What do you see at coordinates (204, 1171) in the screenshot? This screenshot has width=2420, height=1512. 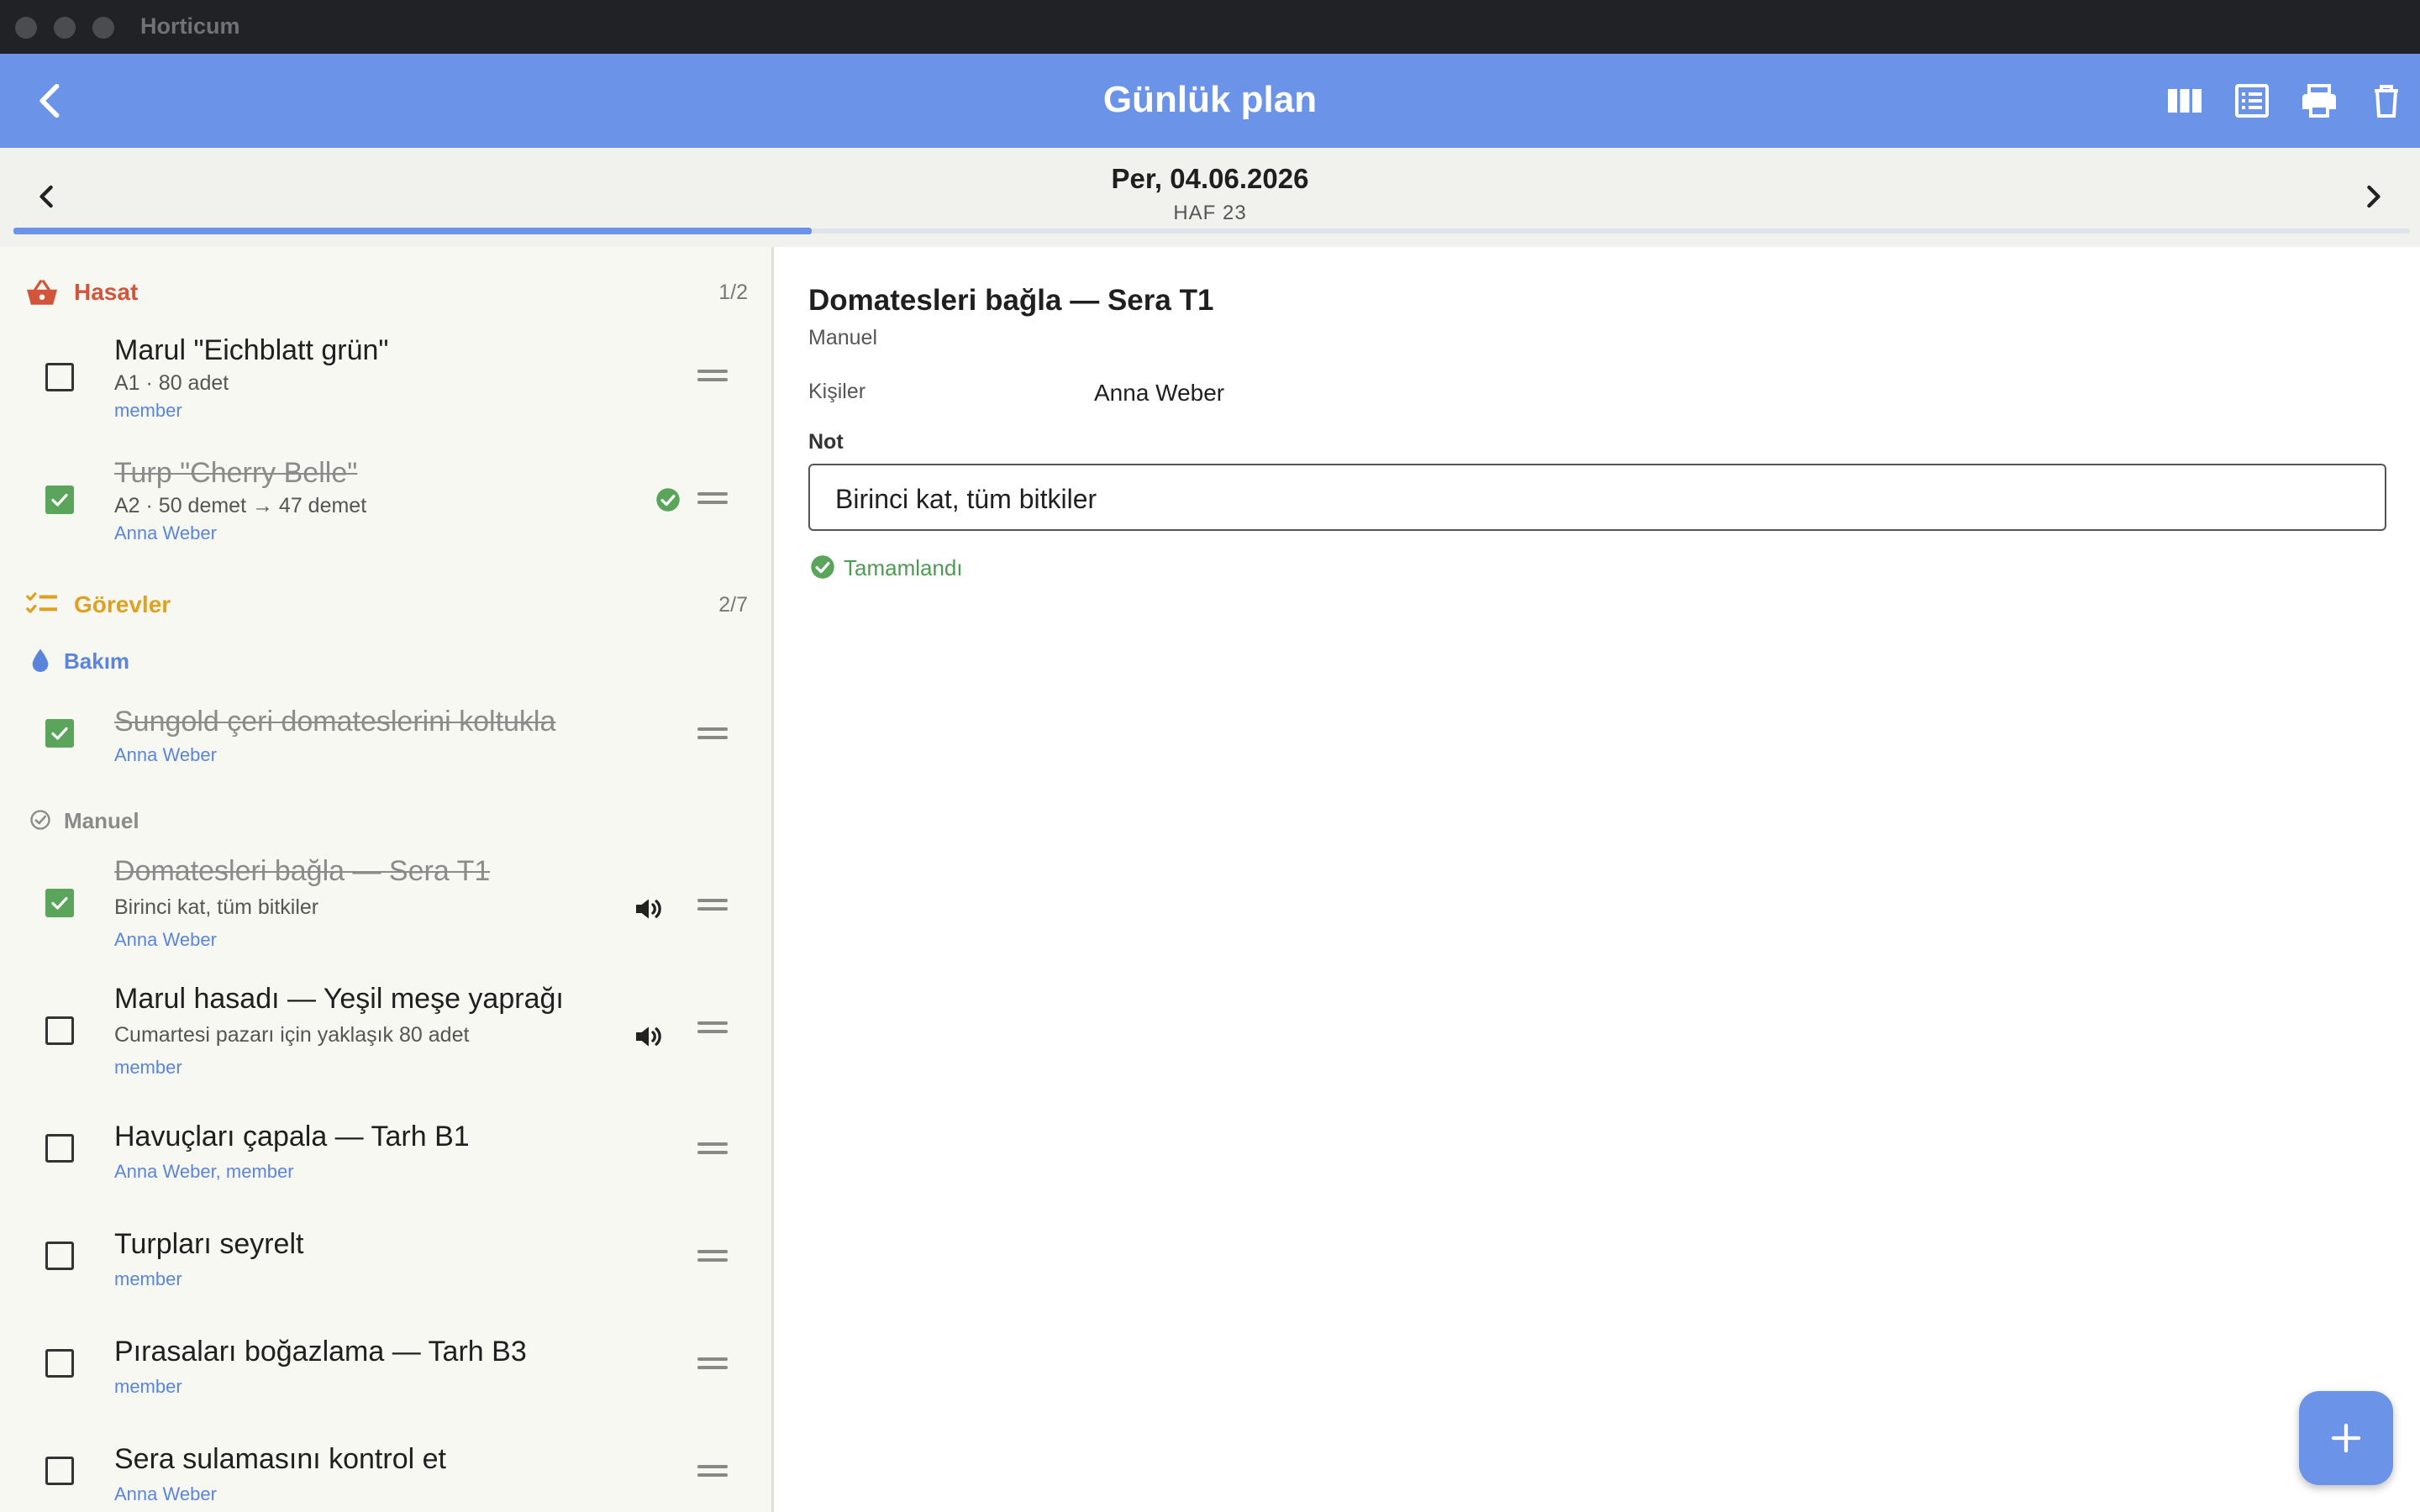 I see `item-assignee: Anna Weber, member` at bounding box center [204, 1171].